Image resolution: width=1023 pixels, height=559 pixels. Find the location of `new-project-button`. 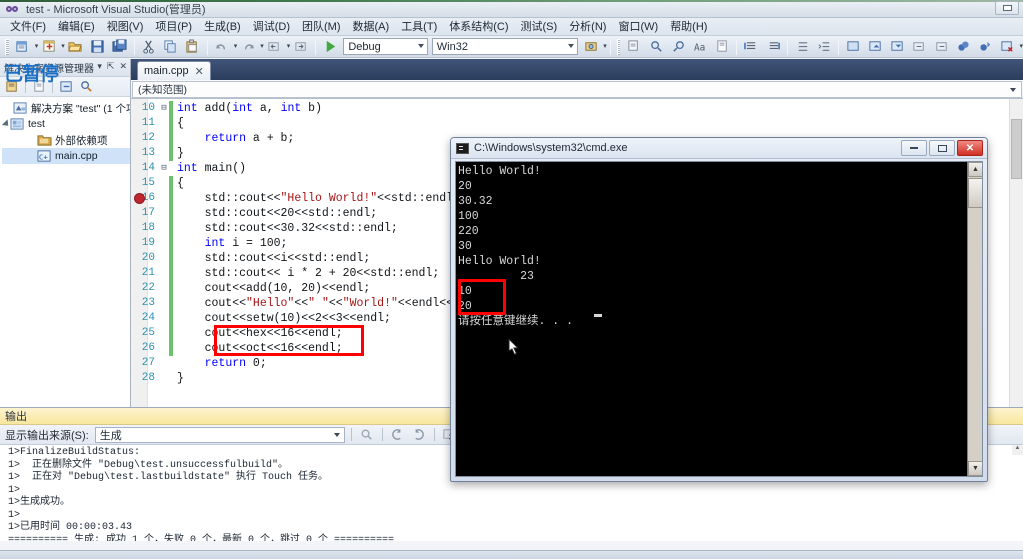

new-project-button is located at coordinates (23, 47).